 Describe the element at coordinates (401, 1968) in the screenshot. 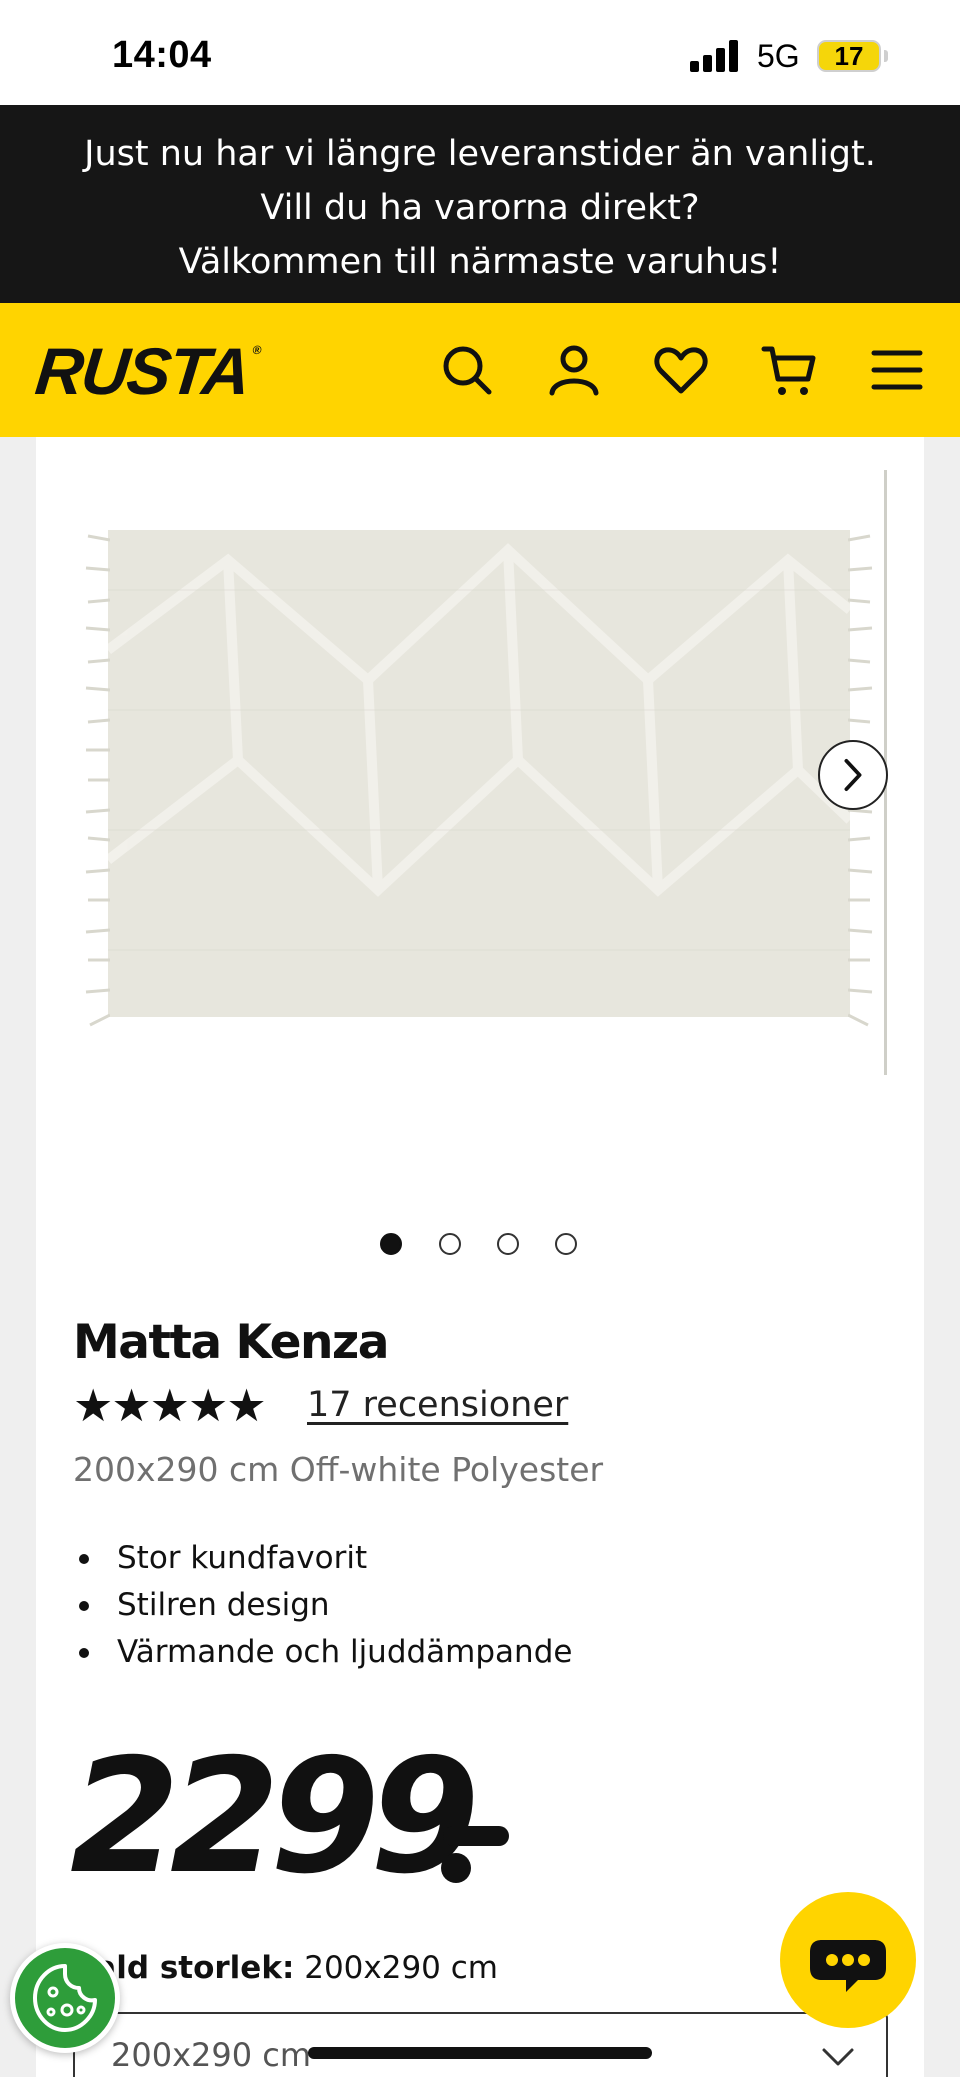

I see `selected-size-value: 200x290 cm` at that location.